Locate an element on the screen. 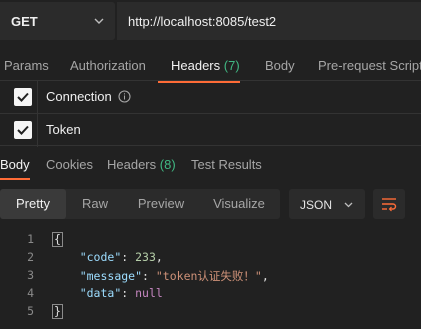 This screenshot has height=329, width=421. tab-headers: Headers (7) is located at coordinates (205, 65).